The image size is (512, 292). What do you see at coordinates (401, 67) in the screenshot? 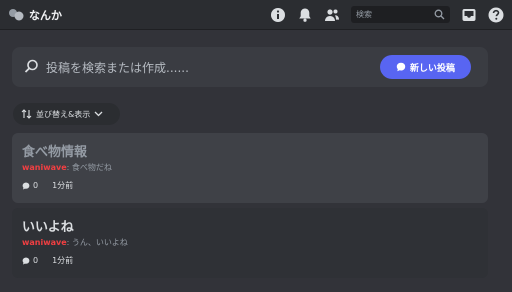
I see `chat-bubble-icon` at bounding box center [401, 67].